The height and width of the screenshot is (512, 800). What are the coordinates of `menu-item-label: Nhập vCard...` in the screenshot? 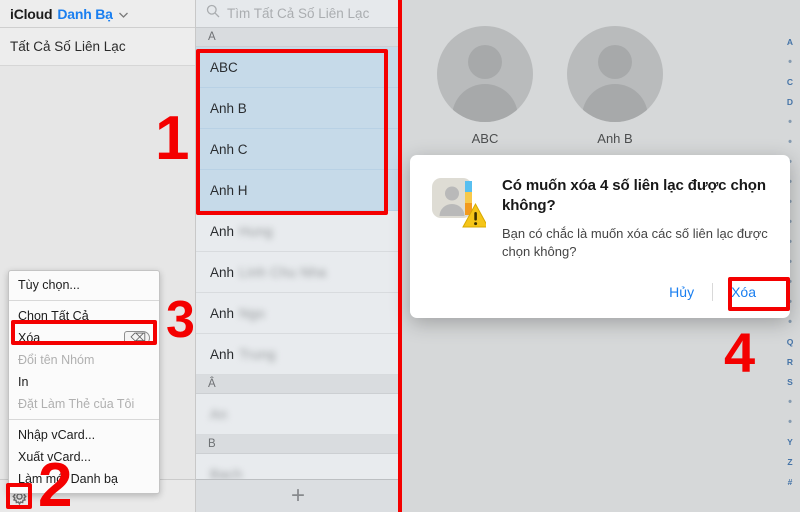 It's located at (57, 435).